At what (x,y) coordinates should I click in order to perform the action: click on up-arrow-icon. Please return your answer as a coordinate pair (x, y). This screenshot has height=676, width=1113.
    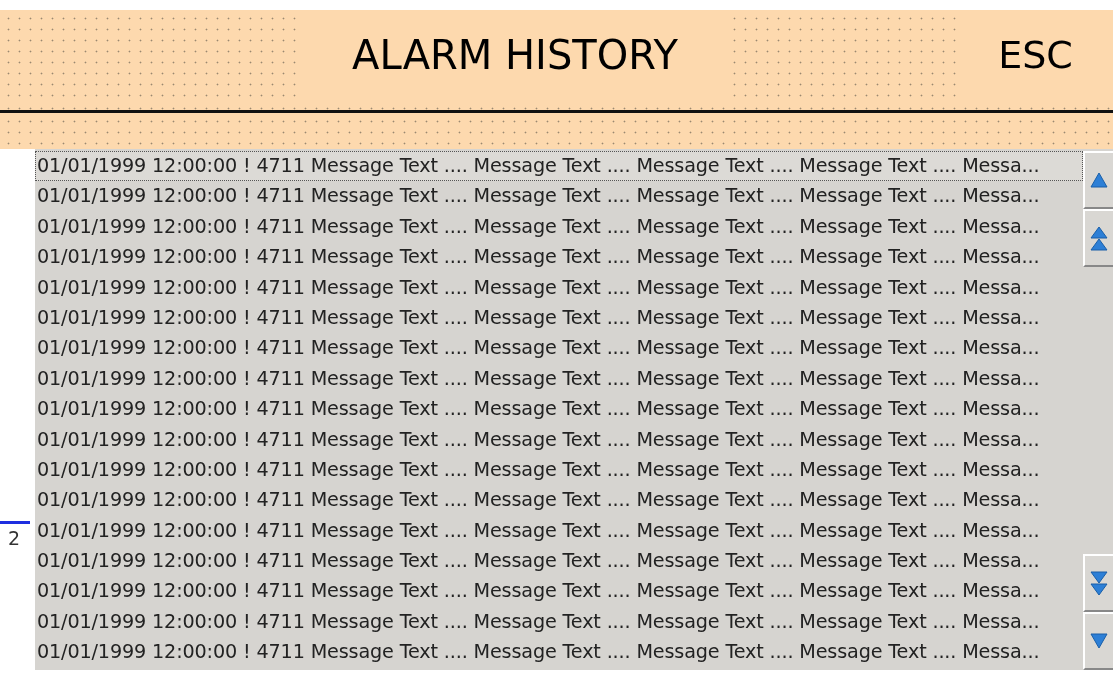
    Looking at the image, I should click on (1099, 180).